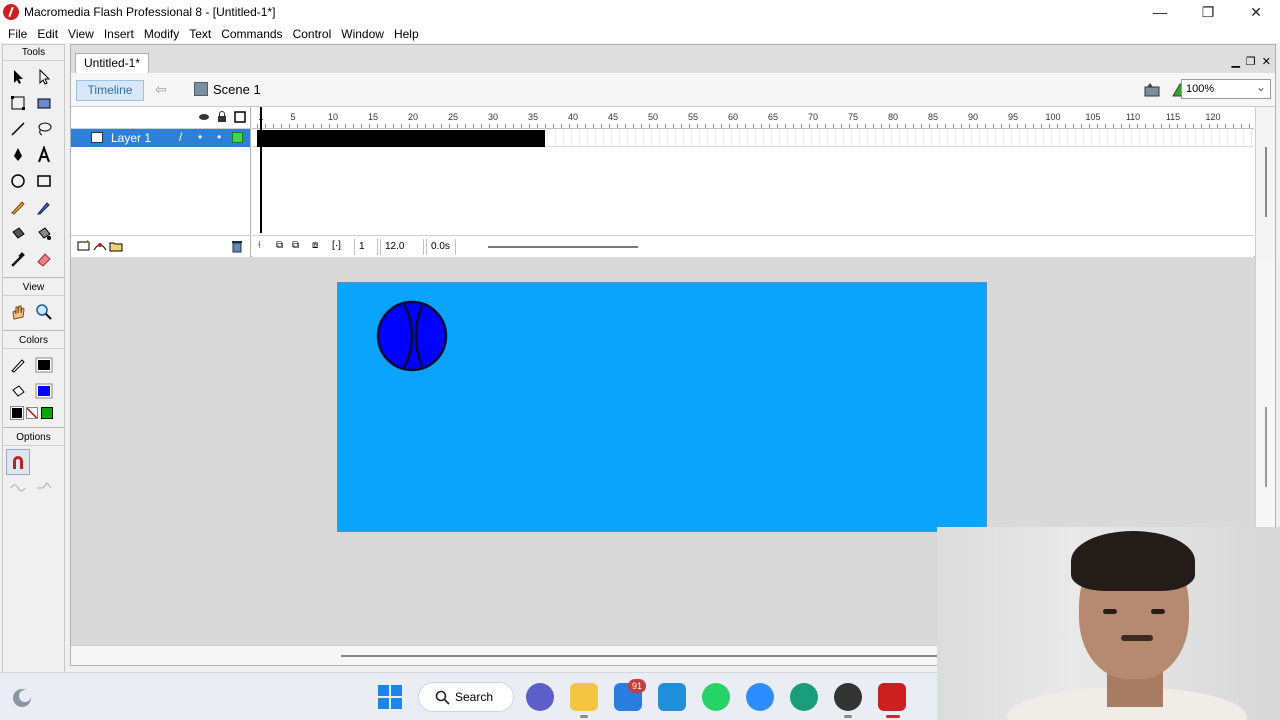 The height and width of the screenshot is (720, 1280). What do you see at coordinates (401, 138) in the screenshot?
I see `keyframe-span` at bounding box center [401, 138].